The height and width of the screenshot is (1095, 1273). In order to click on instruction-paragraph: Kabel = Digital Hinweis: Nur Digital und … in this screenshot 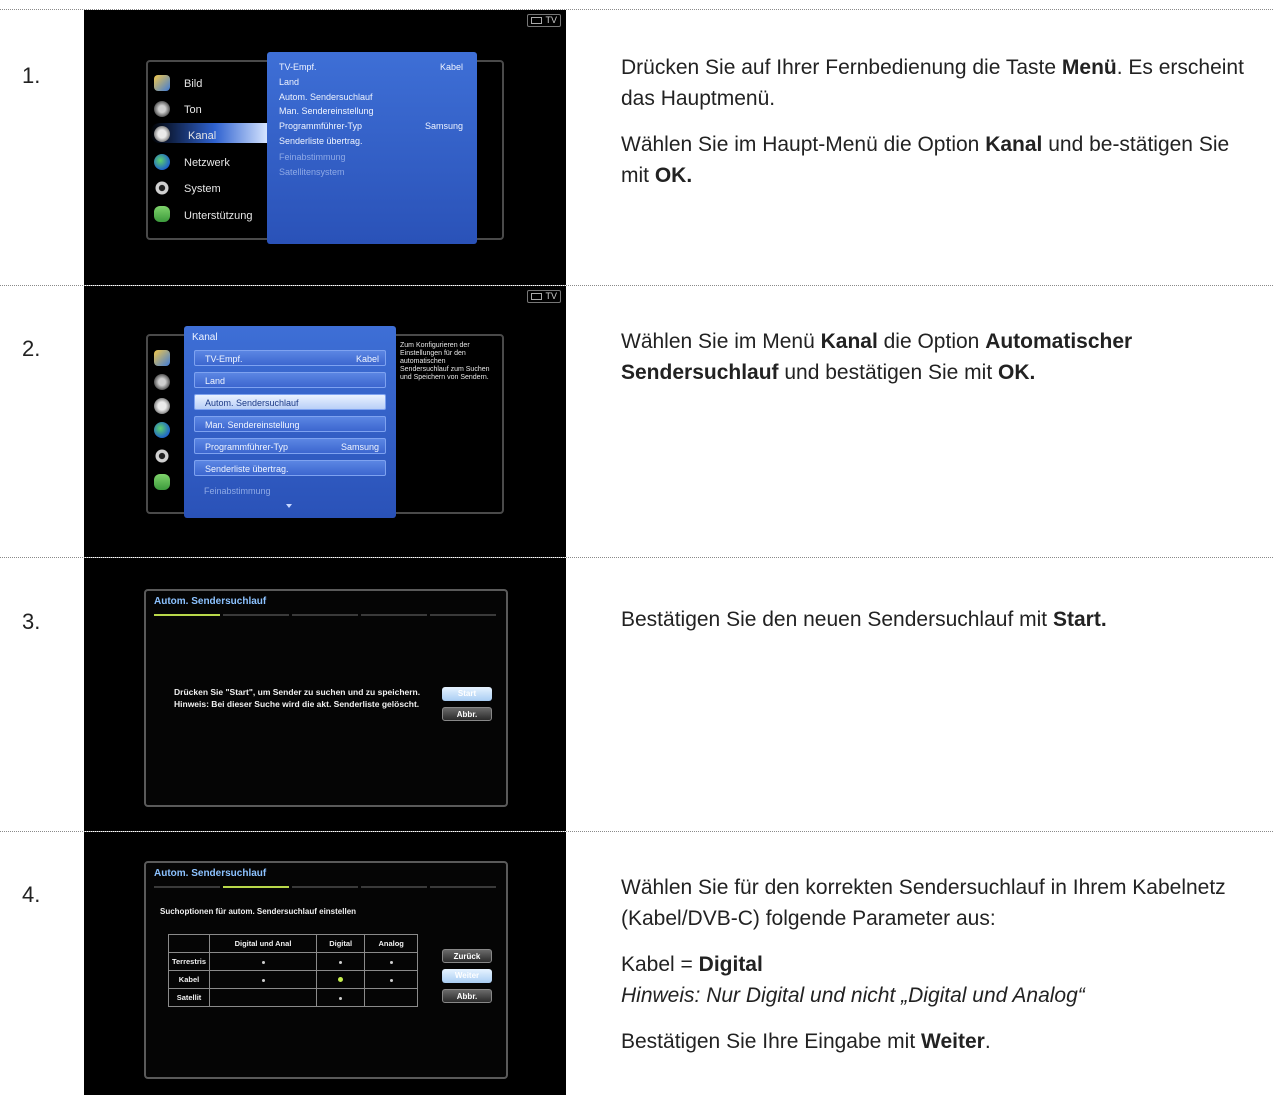, I will do `click(941, 980)`.